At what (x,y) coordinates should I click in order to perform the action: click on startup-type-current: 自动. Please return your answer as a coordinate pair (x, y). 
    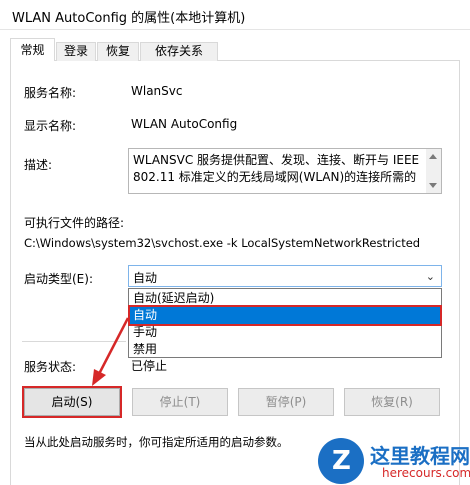
    Looking at the image, I should click on (145, 278).